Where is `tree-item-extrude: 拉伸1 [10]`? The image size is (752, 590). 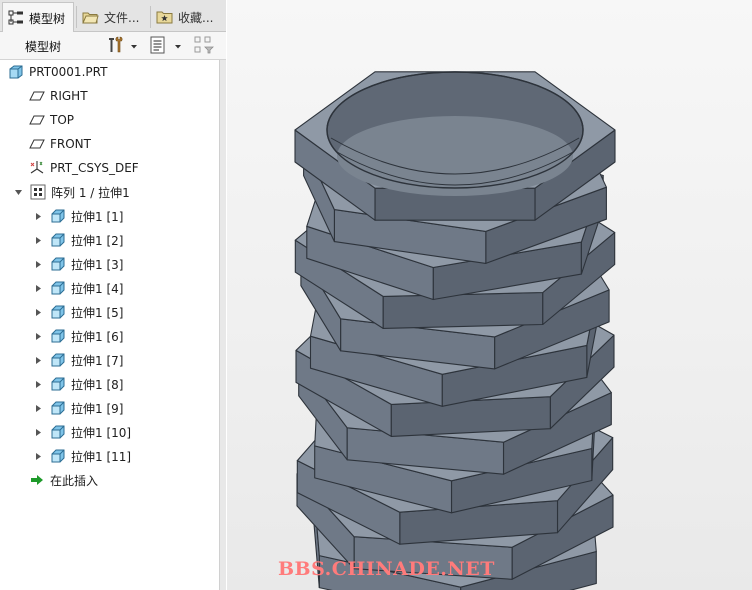 tree-item-extrude: 拉伸1 [10] is located at coordinates (81, 432).